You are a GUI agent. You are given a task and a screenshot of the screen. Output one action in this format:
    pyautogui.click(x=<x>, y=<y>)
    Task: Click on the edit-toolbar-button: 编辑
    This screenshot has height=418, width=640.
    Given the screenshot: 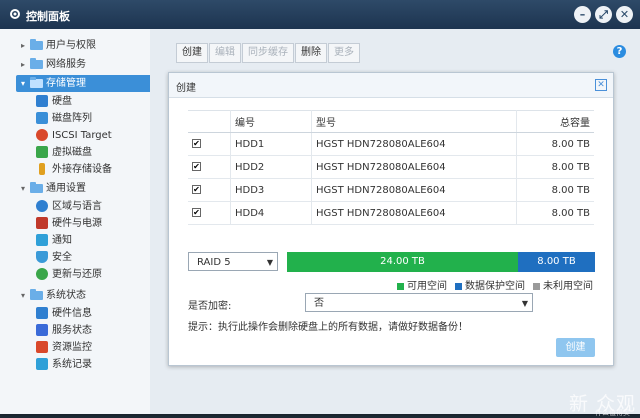 What is the action you would take?
    pyautogui.click(x=225, y=53)
    